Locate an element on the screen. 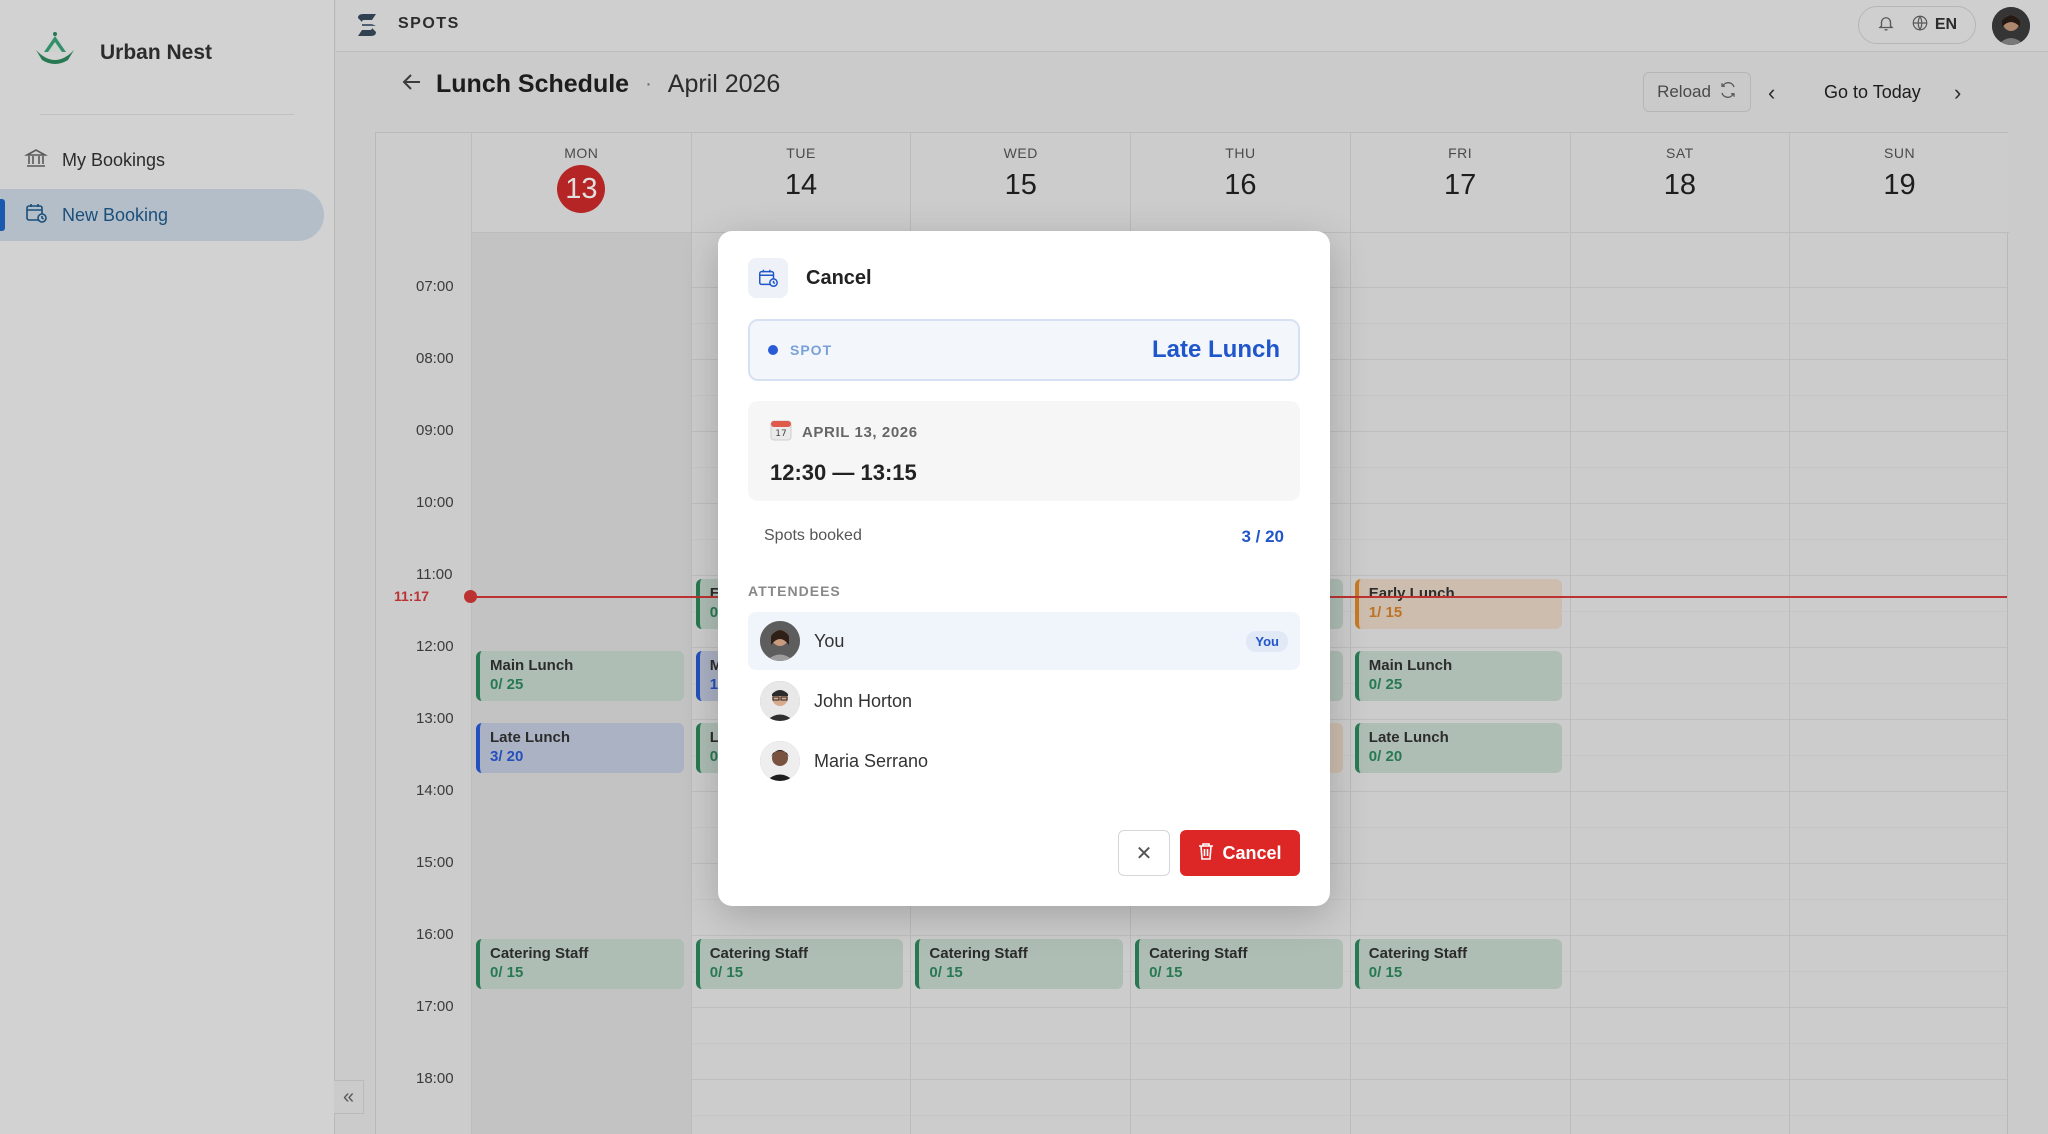 The width and height of the screenshot is (2048, 1134). spot-name: Late Lunch is located at coordinates (1215, 349).